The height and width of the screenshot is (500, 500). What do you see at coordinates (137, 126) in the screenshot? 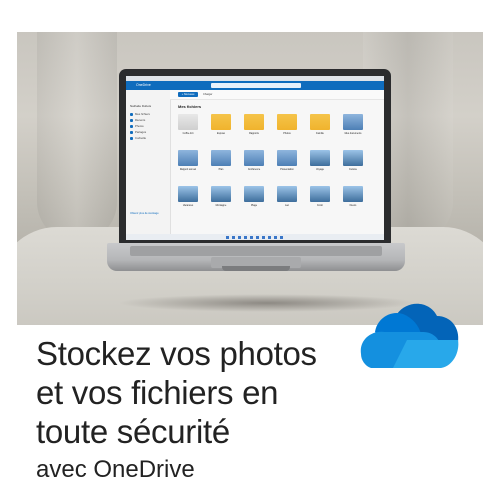
I see `sidebar-item: Photos` at bounding box center [137, 126].